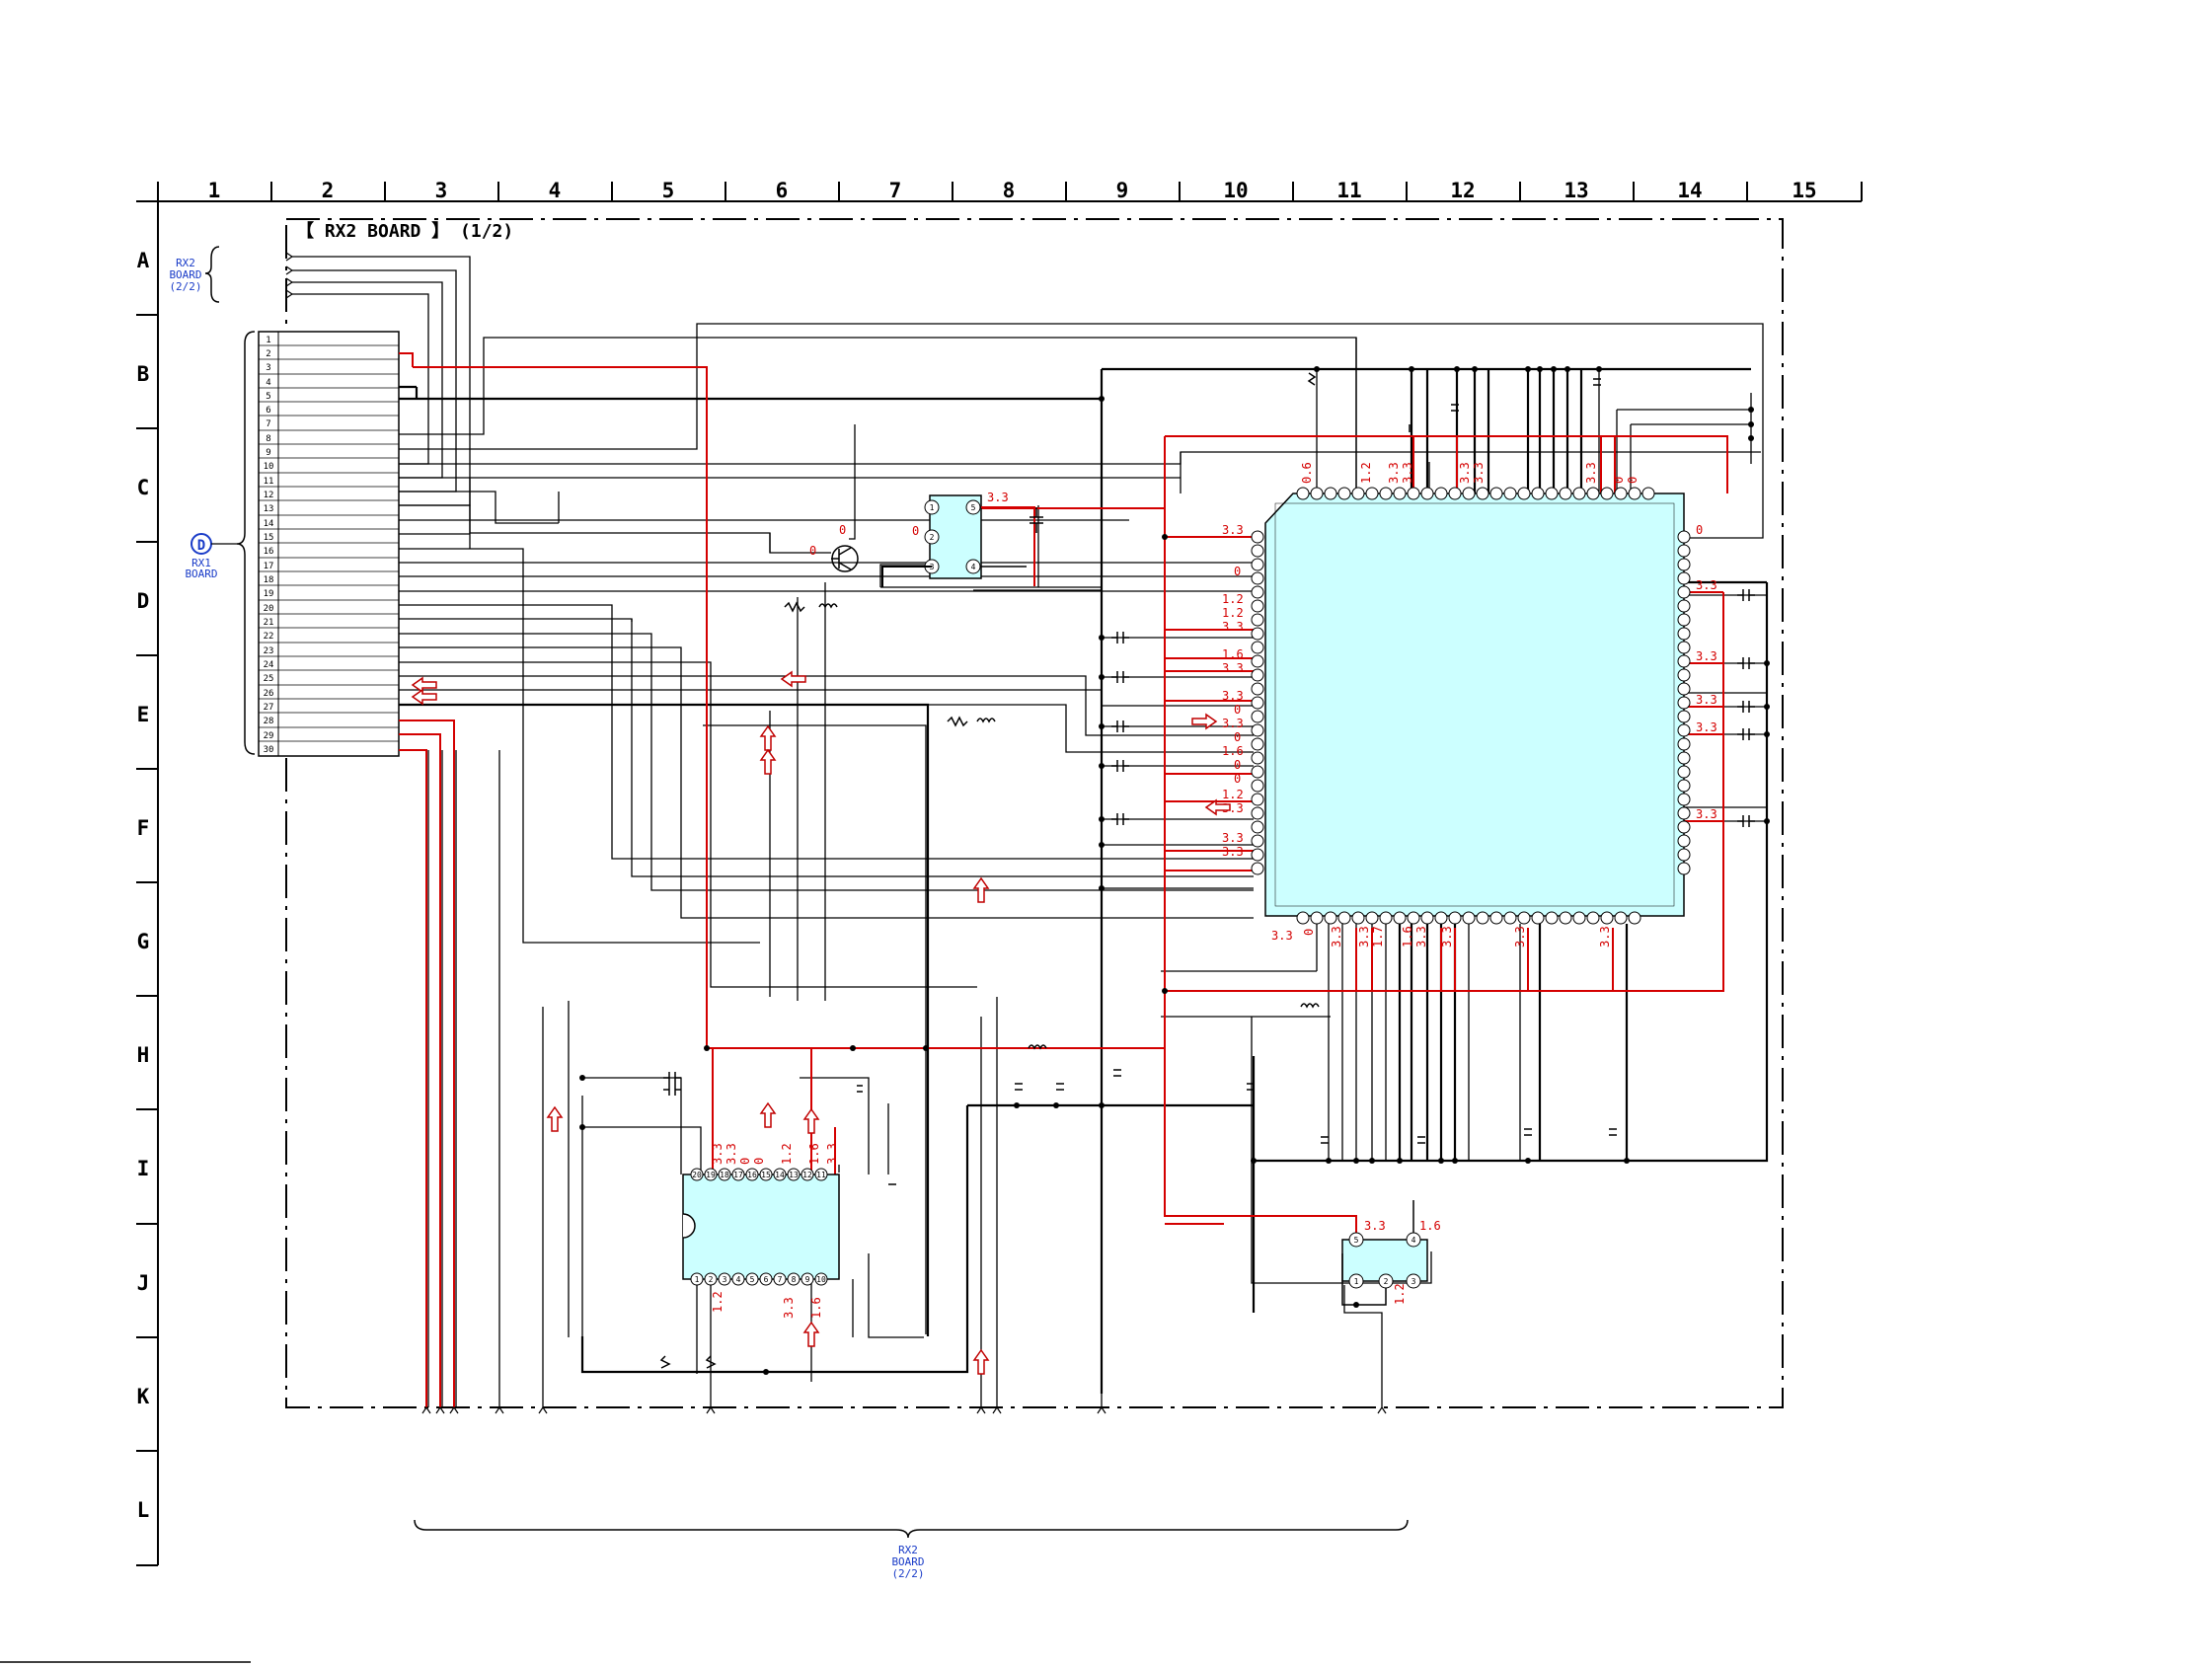 This screenshot has height=1667, width=2212. I want to click on col-label-2: 2, so click(328, 190).